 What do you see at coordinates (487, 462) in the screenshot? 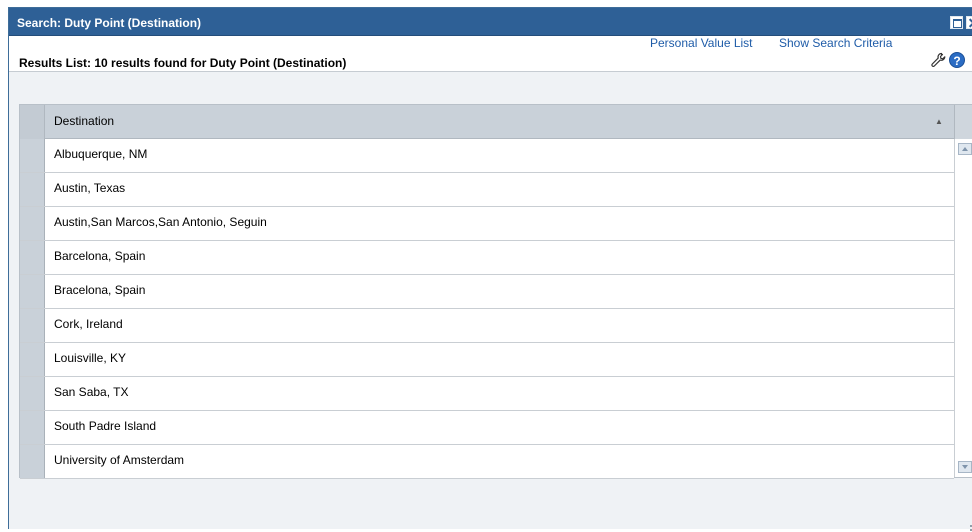
I see `table-row: University of Amsterdam` at bounding box center [487, 462].